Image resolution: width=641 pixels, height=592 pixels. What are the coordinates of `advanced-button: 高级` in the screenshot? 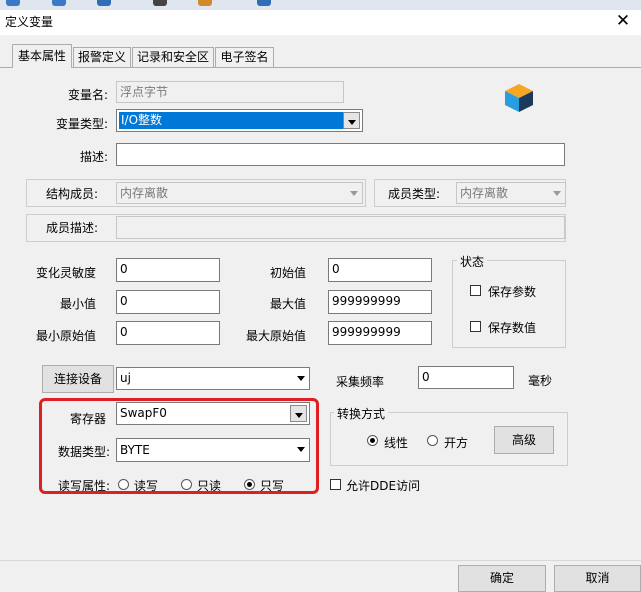 It's located at (524, 440).